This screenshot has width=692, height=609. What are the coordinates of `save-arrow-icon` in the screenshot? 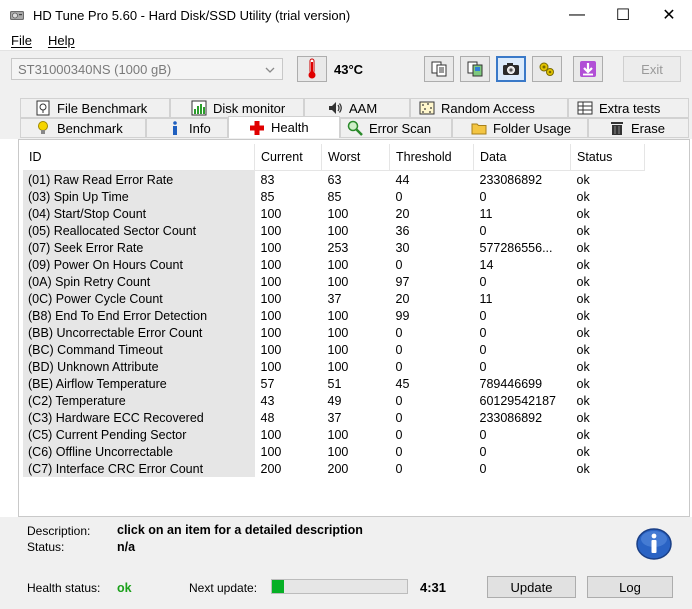 It's located at (588, 69).